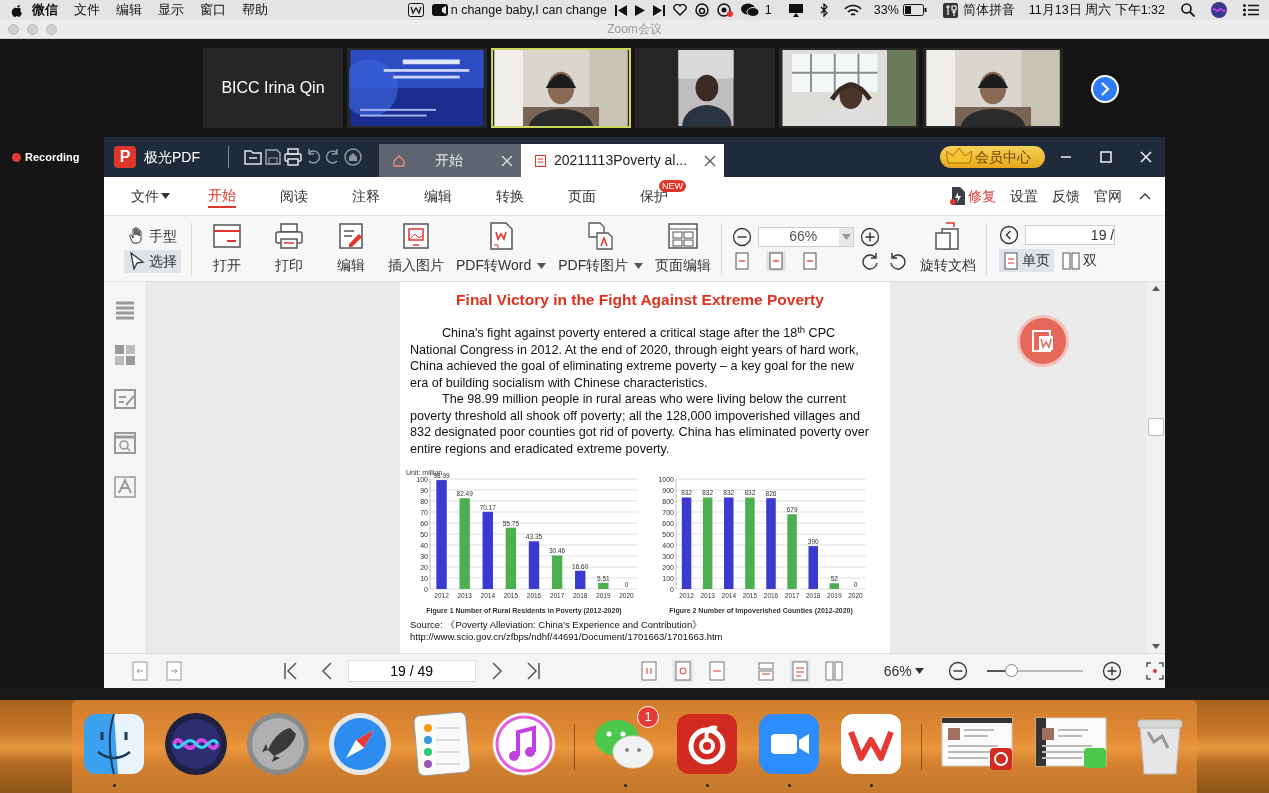  I want to click on apple-icon, so click(17, 10).